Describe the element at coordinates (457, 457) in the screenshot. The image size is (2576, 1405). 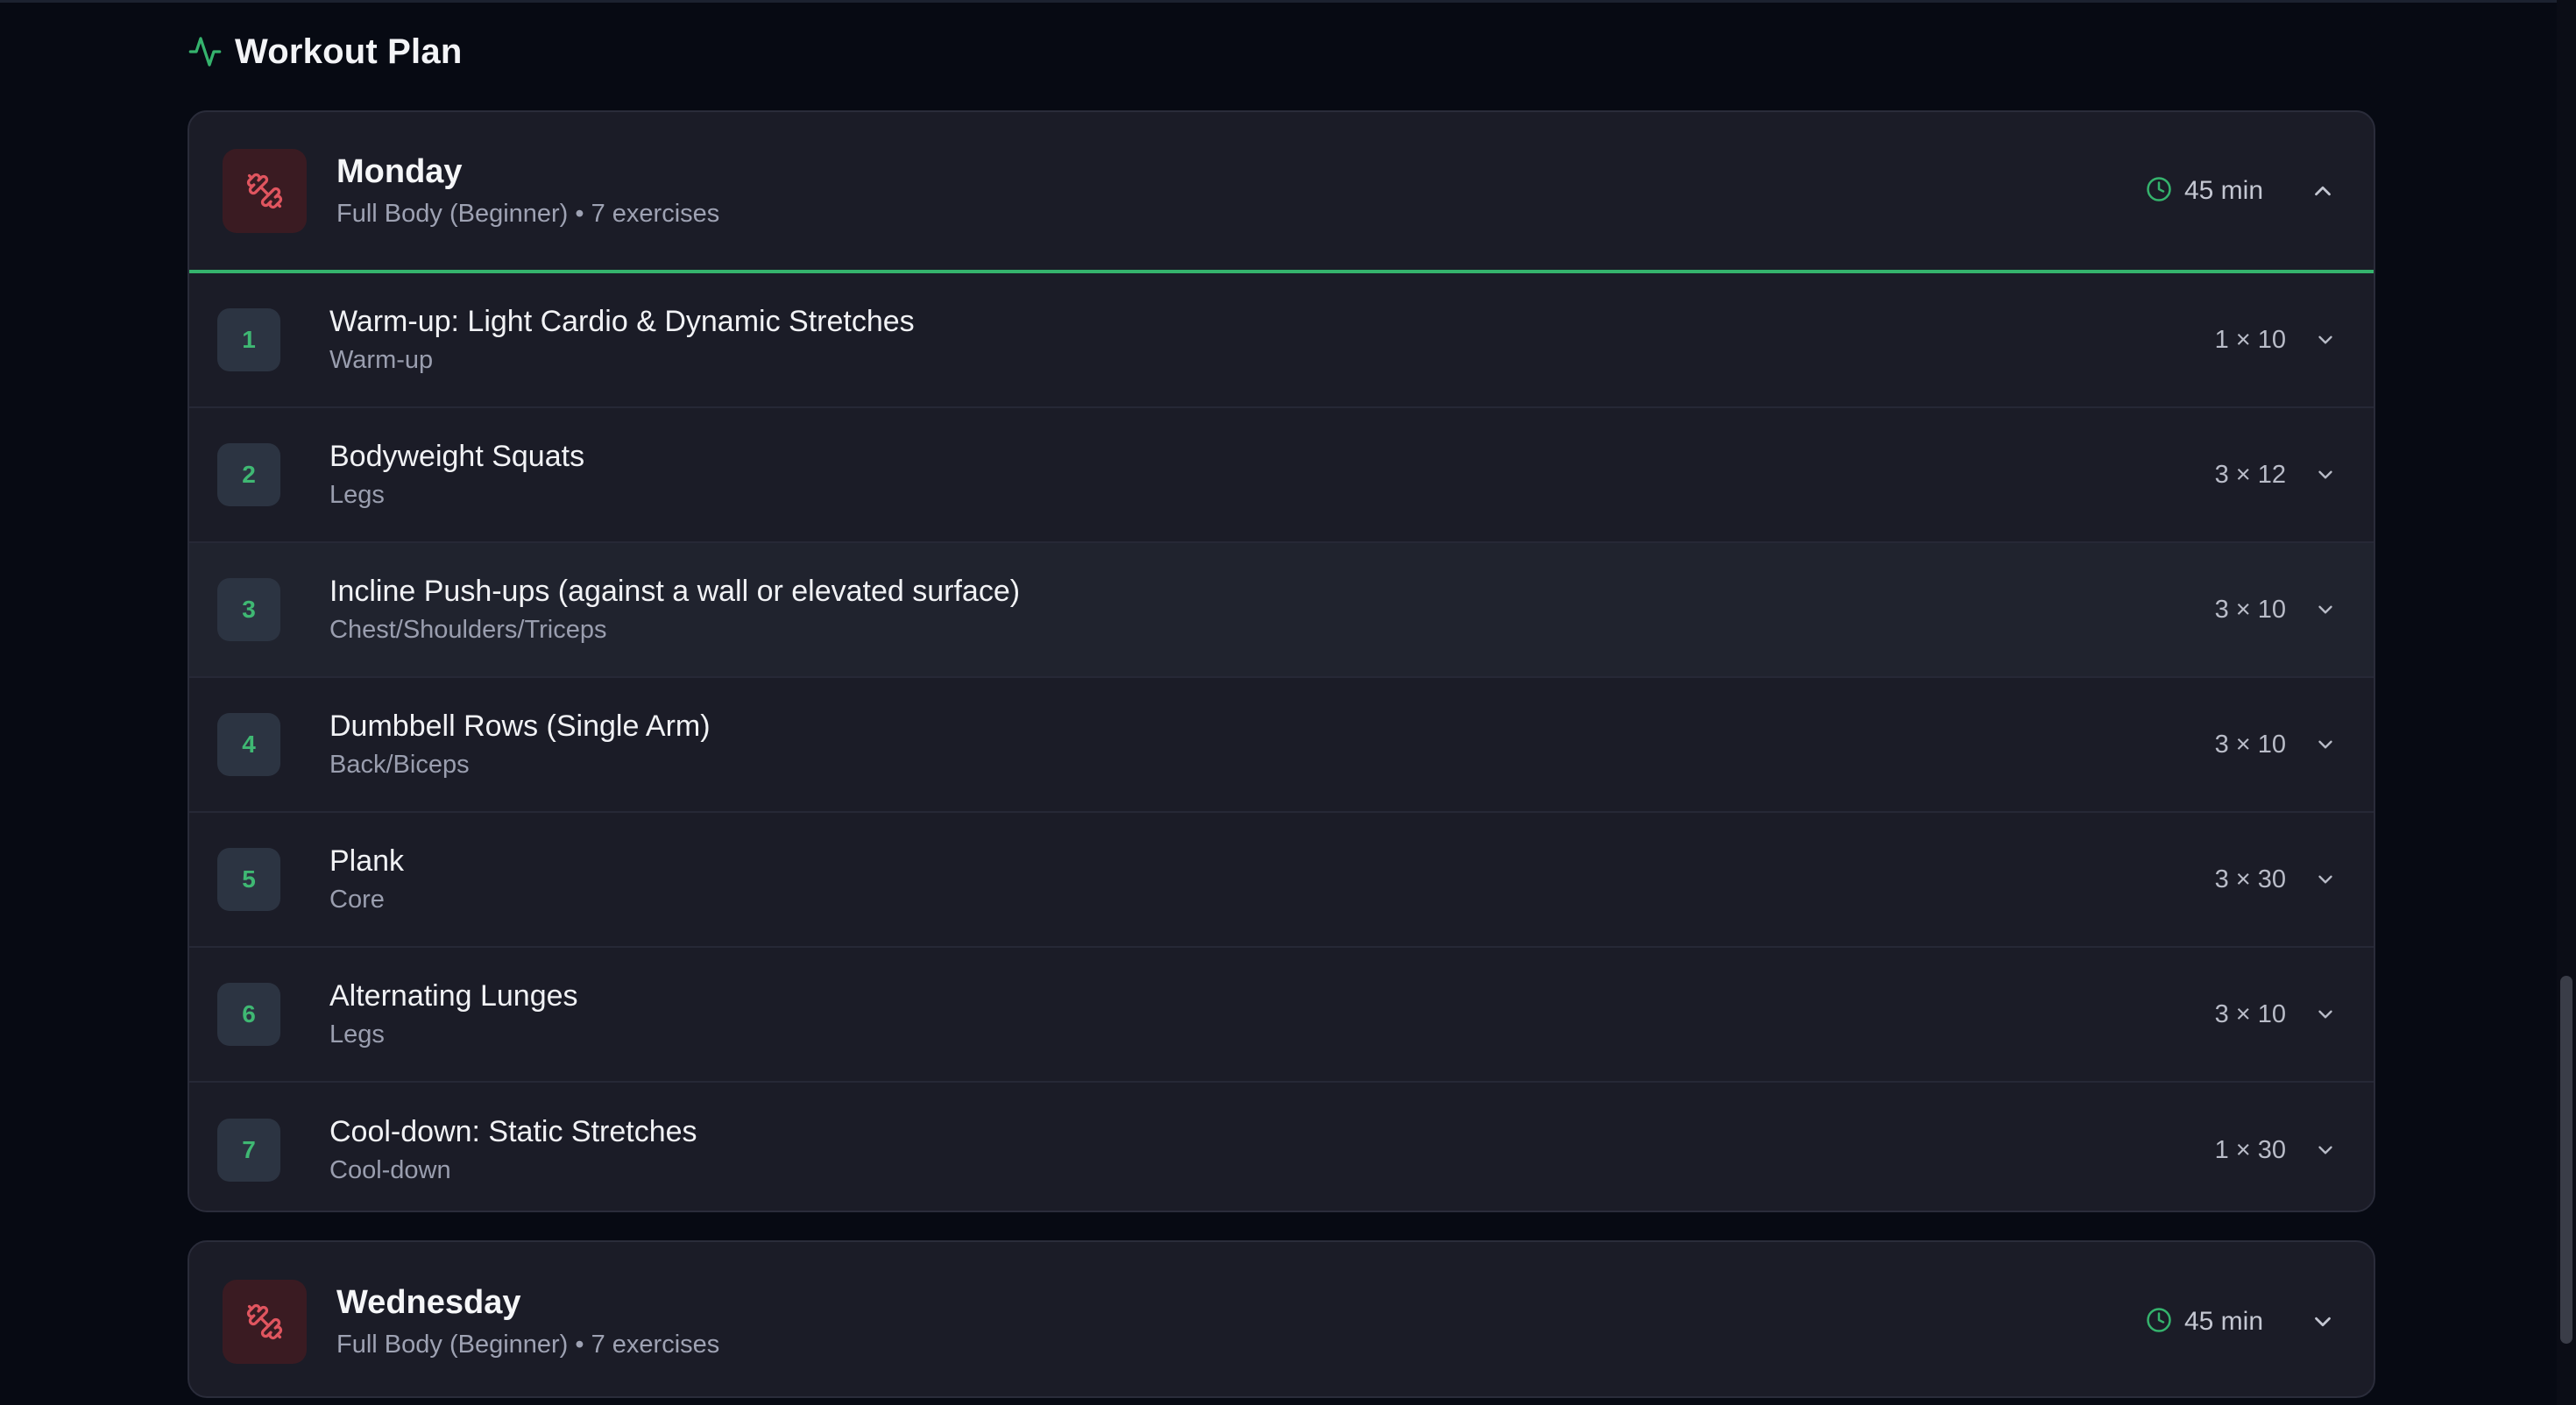
I see `exercise-name: Bodyweight Squats` at that location.